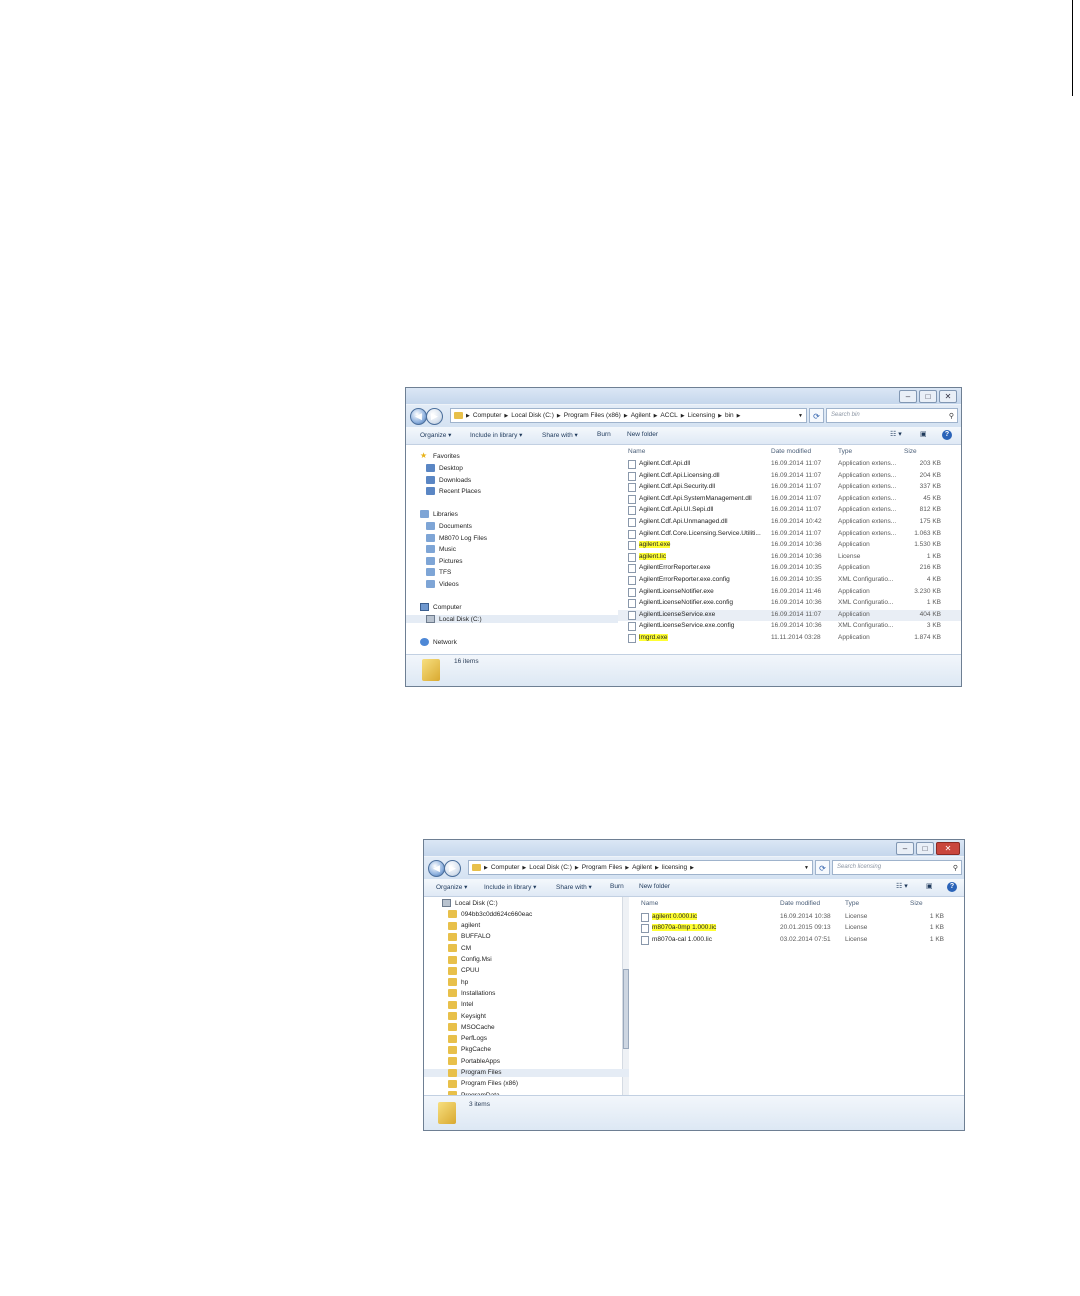  What do you see at coordinates (470, 959) in the screenshot?
I see `tree-item: Config.Msi` at bounding box center [470, 959].